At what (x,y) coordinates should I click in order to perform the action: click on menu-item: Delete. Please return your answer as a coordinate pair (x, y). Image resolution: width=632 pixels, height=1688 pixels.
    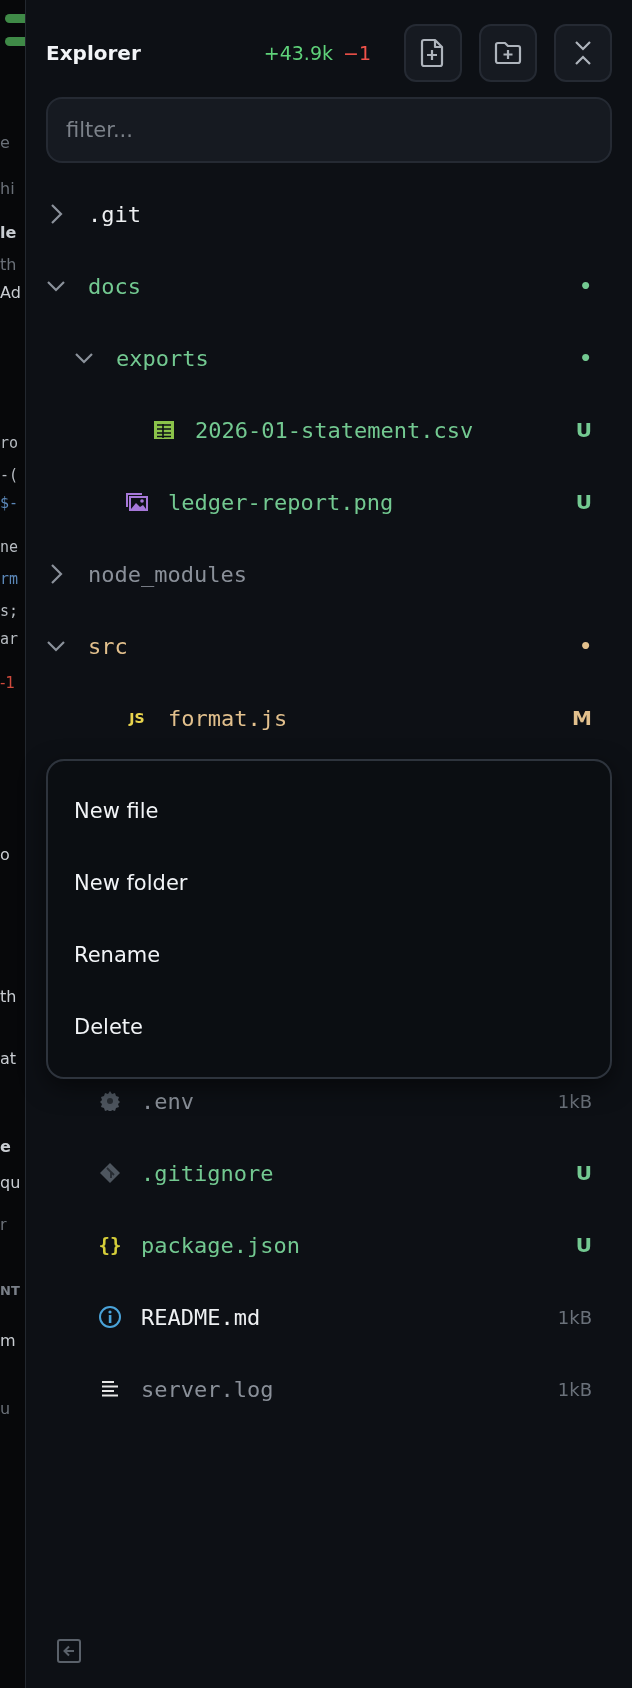
    Looking at the image, I should click on (329, 1027).